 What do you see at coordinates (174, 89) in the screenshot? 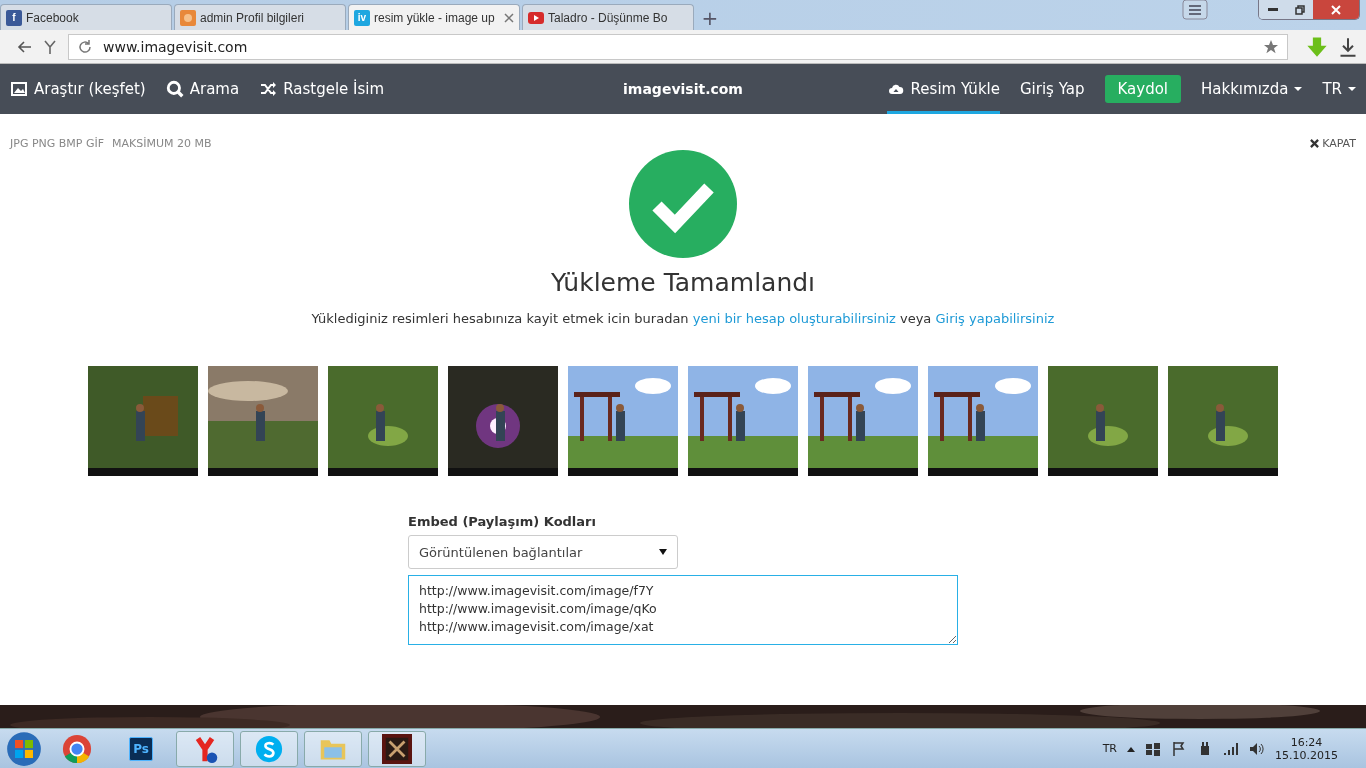
I see `search-icon` at bounding box center [174, 89].